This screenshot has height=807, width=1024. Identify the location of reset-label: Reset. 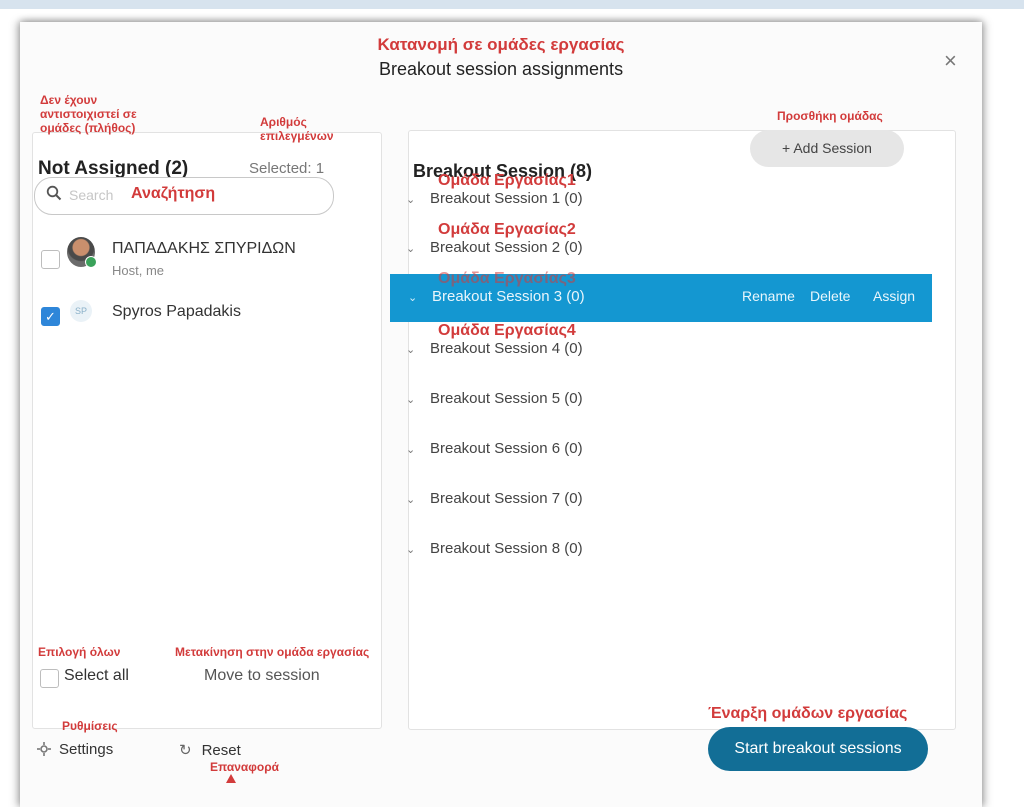
(221, 750).